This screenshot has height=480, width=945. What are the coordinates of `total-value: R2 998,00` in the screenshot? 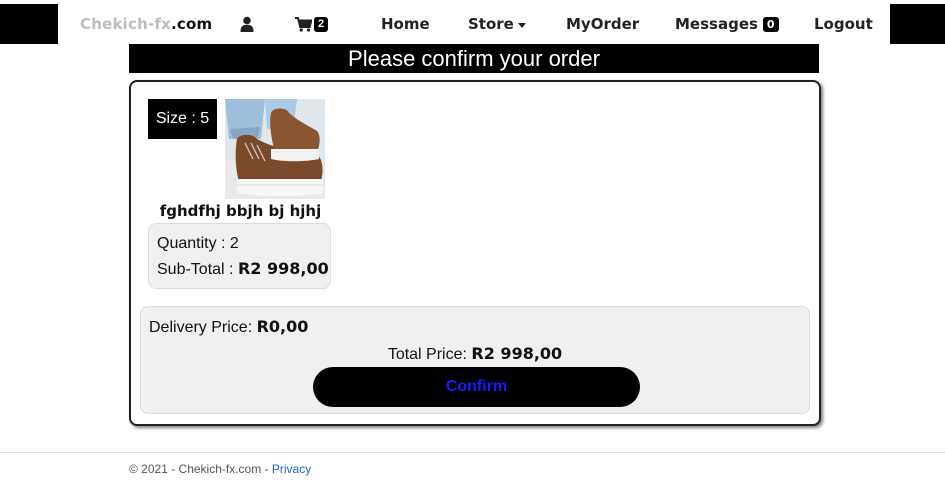 It's located at (517, 353).